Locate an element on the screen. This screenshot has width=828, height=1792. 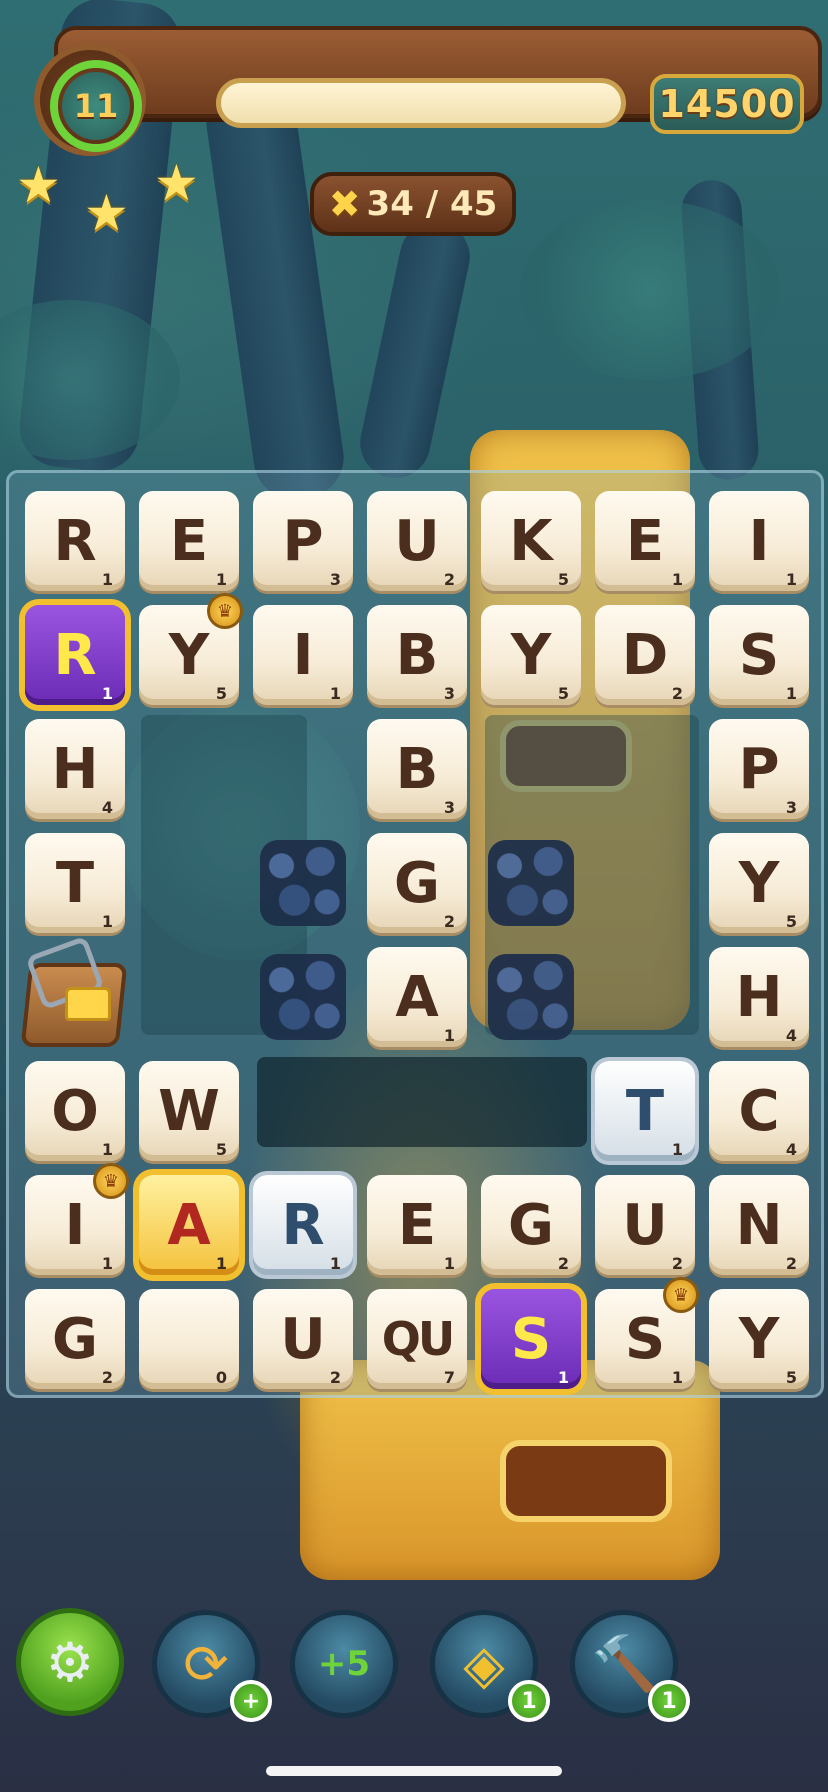
score-value: 14500 is located at coordinates (727, 104).